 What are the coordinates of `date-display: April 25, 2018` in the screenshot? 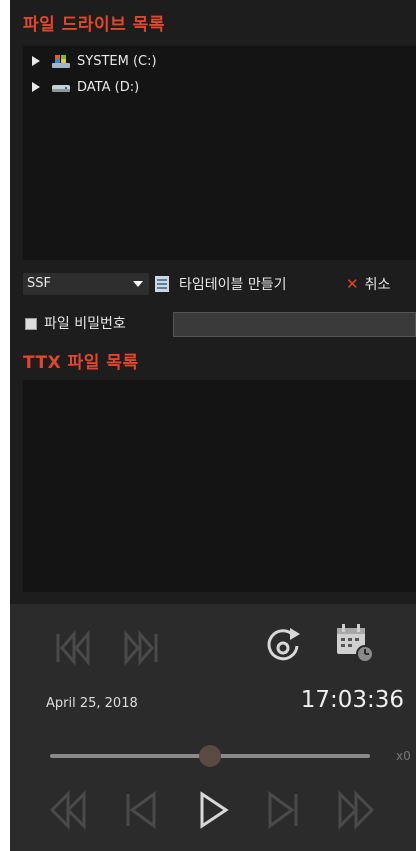 It's located at (92, 703).